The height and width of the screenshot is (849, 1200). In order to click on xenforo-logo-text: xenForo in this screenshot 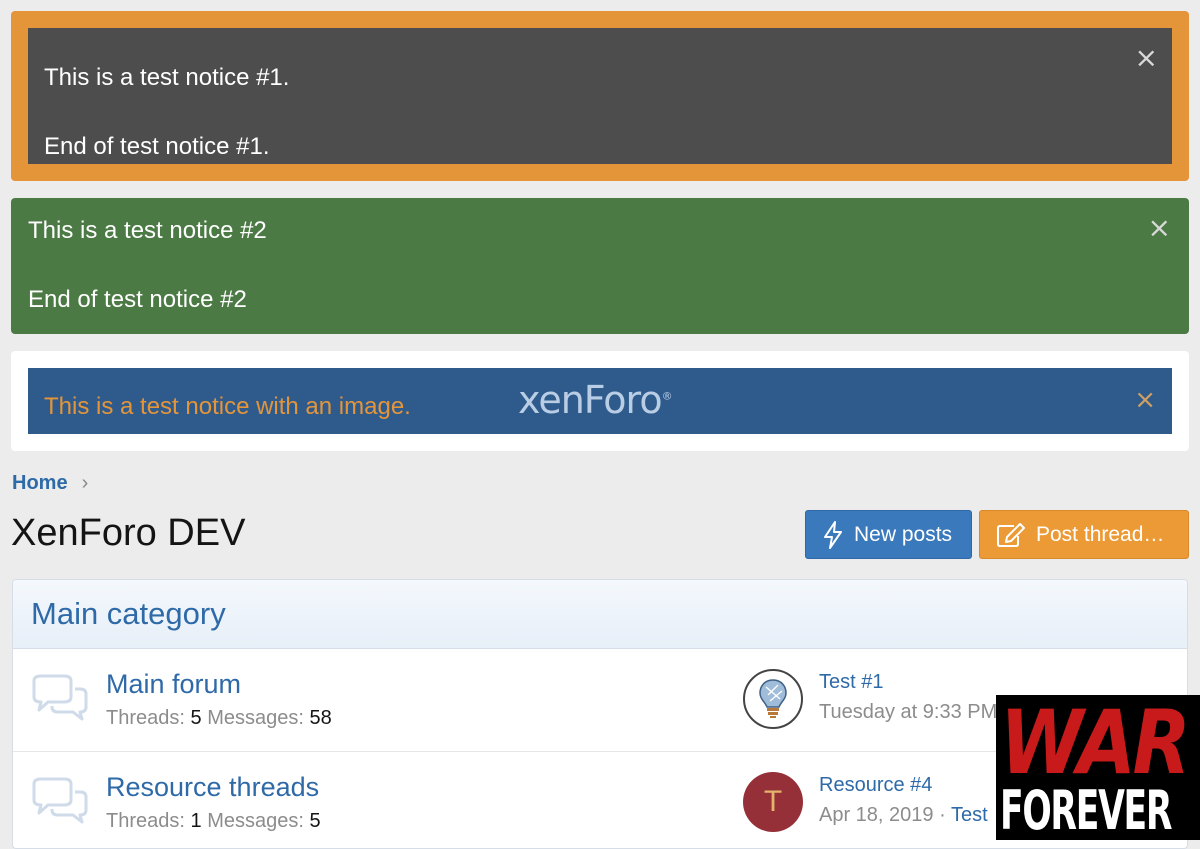, I will do `click(590, 400)`.